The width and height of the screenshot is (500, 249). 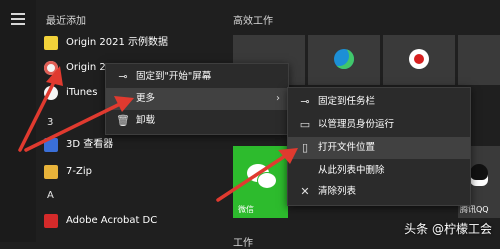 I want to click on tile-wechat: 微信, so click(x=260, y=182).